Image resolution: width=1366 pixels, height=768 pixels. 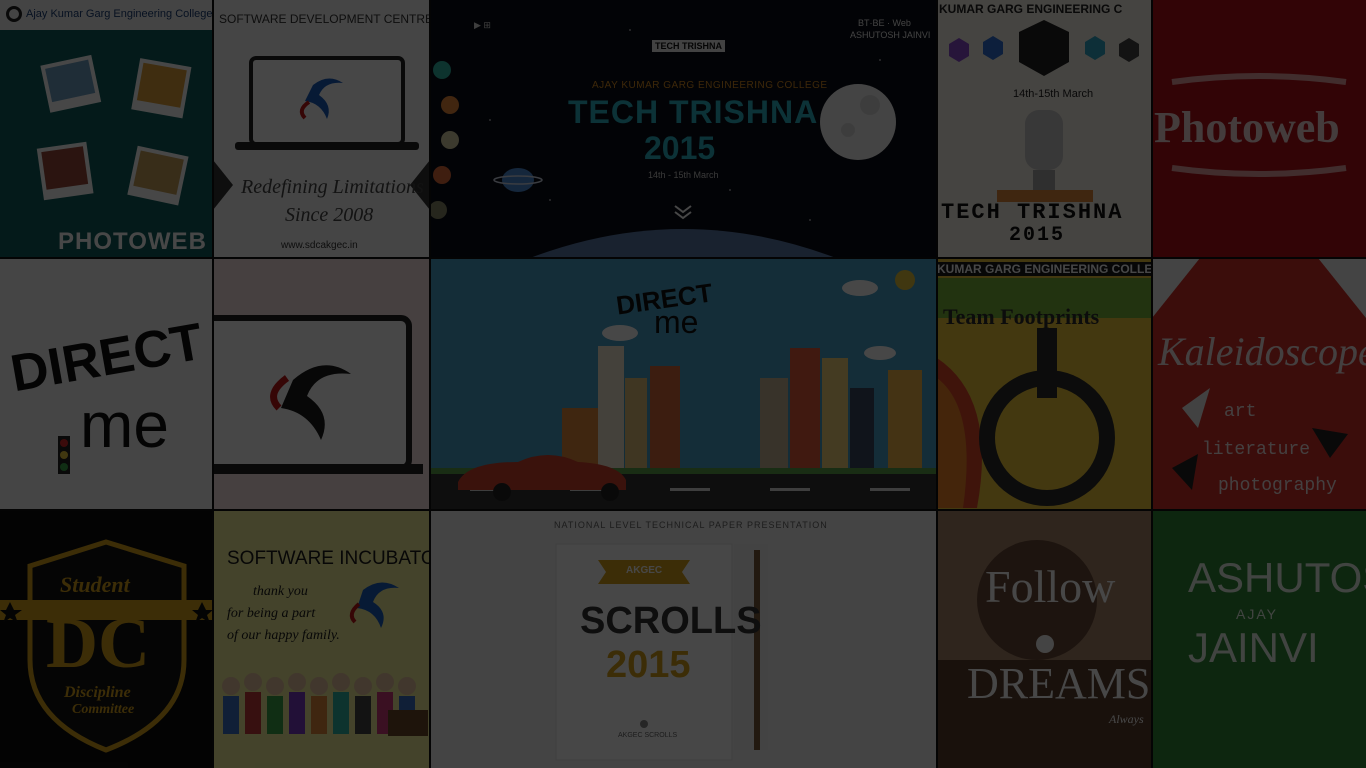 I want to click on guitar-graphic, so click(x=1044, y=393).